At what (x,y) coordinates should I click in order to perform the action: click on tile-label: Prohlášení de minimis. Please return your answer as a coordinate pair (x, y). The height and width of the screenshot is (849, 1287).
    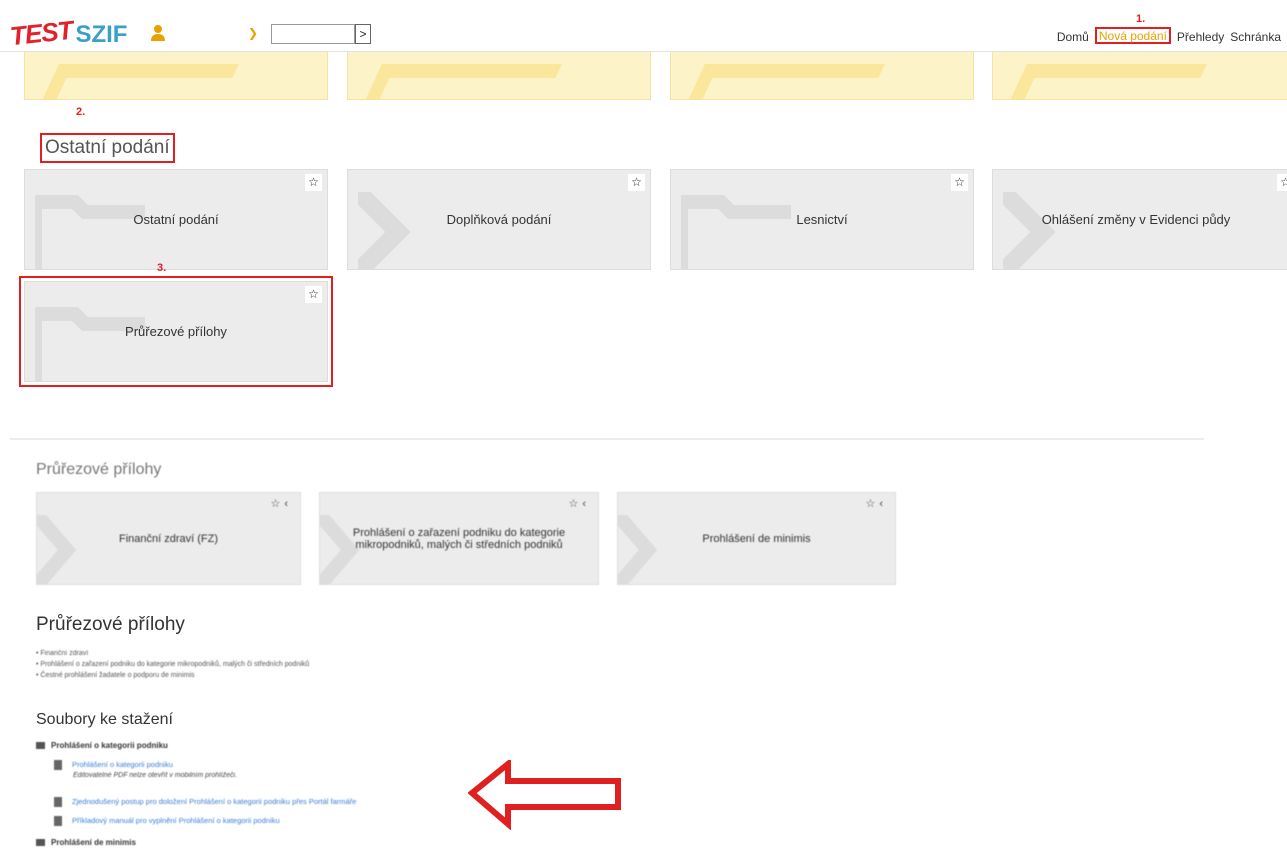
    Looking at the image, I should click on (756, 538).